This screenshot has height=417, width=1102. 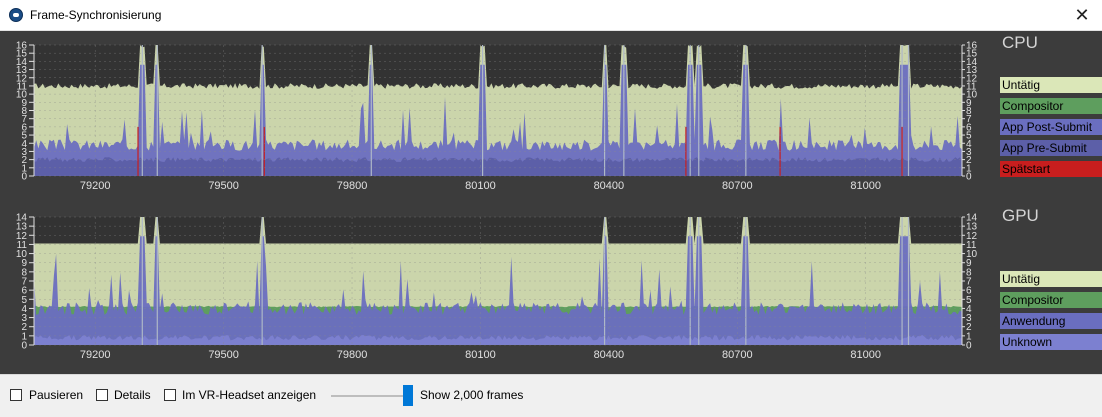 I want to click on gpu-x-tick-79500: 79500, so click(x=223, y=355).